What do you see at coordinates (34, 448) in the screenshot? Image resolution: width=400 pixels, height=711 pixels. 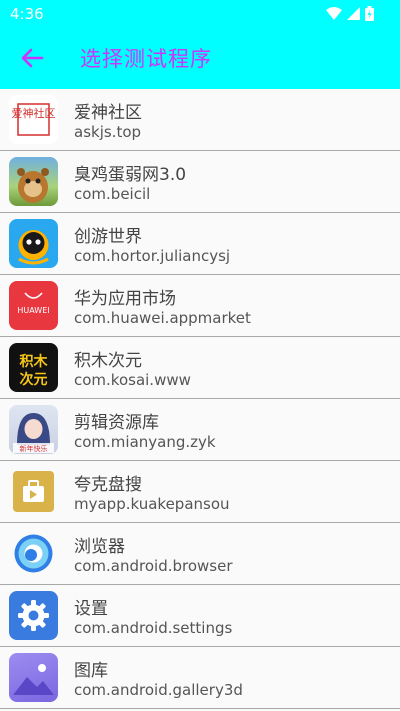 I see `anime-icon-text: 新年快乐` at bounding box center [34, 448].